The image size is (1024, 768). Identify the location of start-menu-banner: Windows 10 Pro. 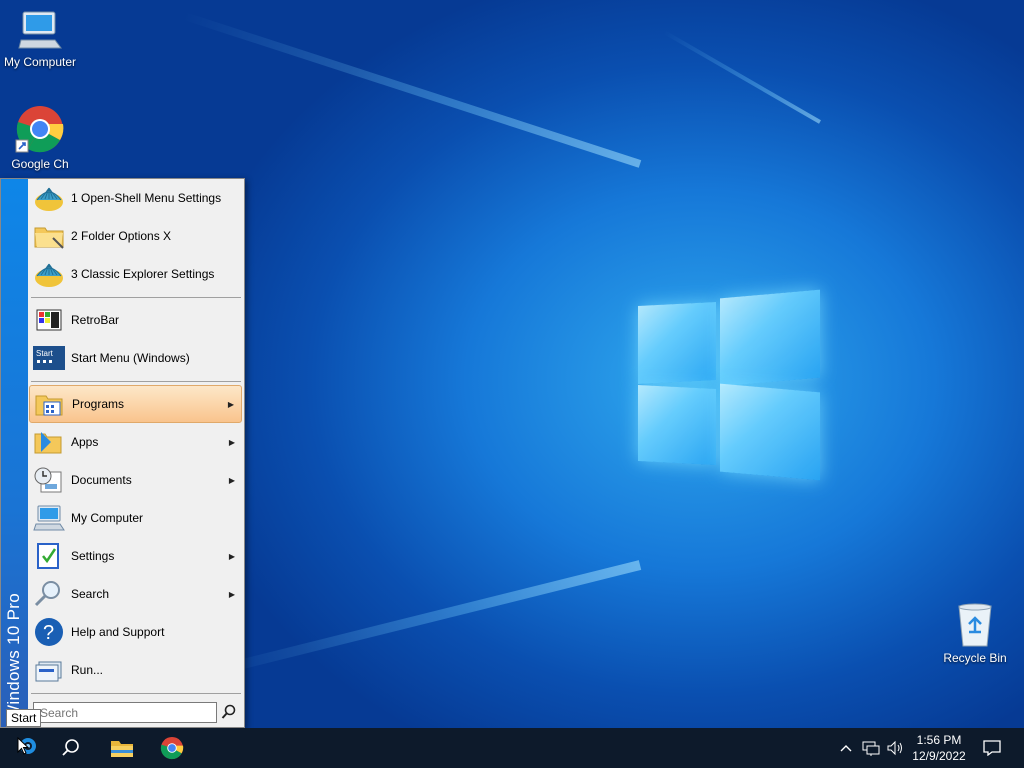
(14, 453).